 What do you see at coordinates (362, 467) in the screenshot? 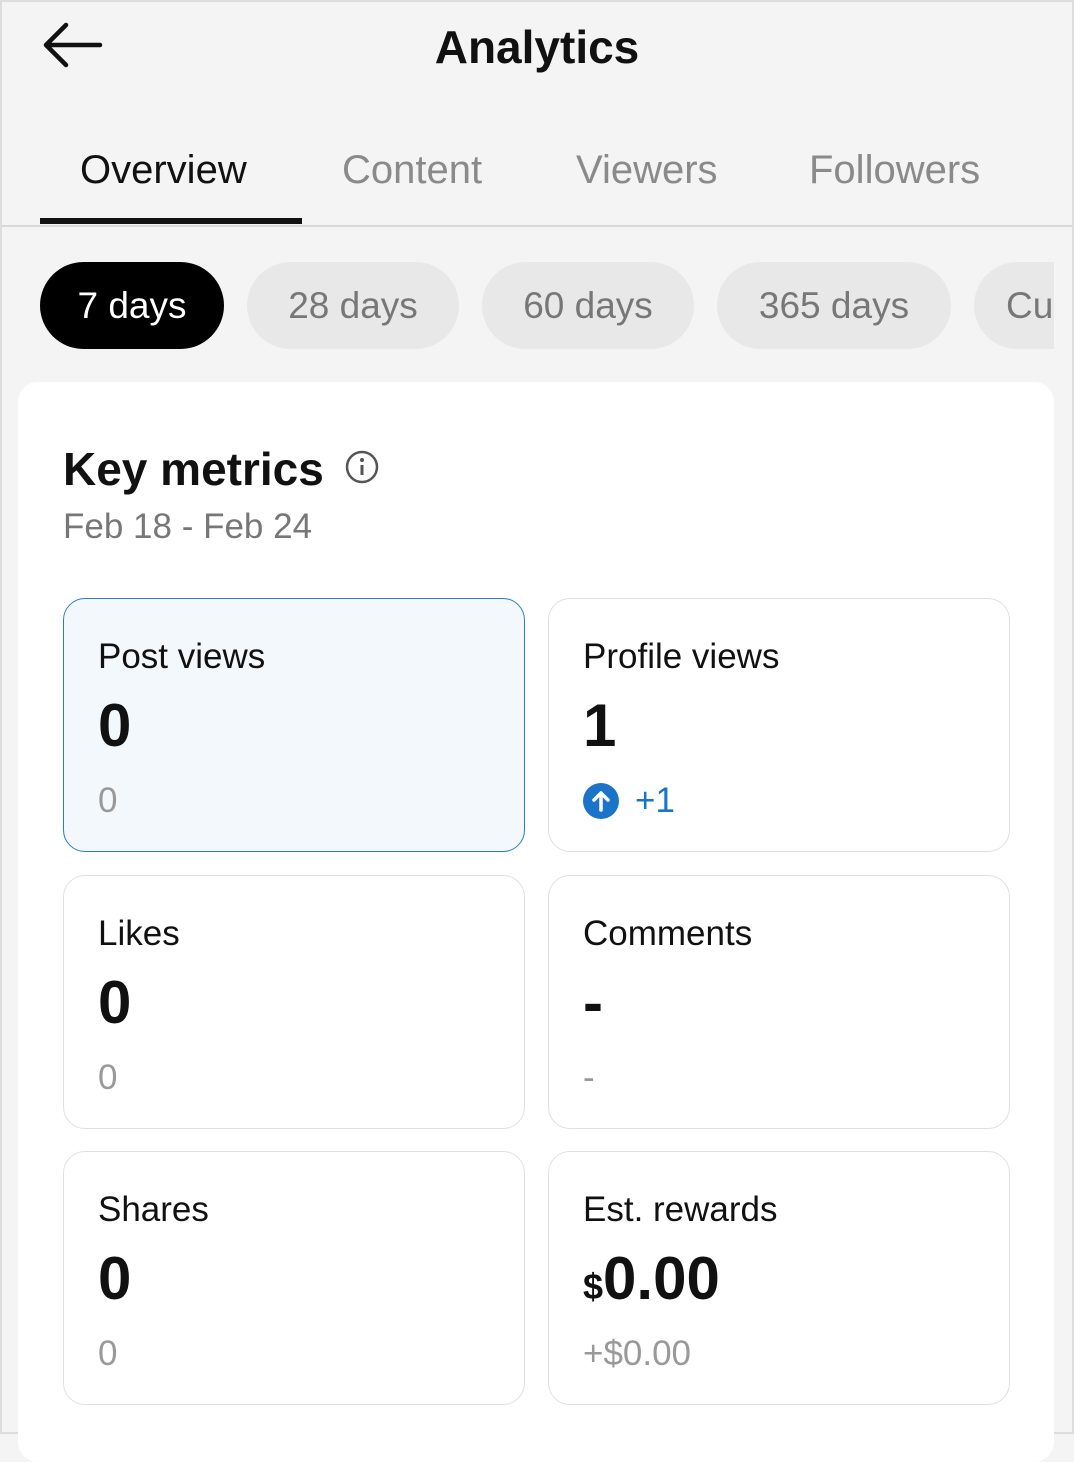
I see `info-icon` at bounding box center [362, 467].